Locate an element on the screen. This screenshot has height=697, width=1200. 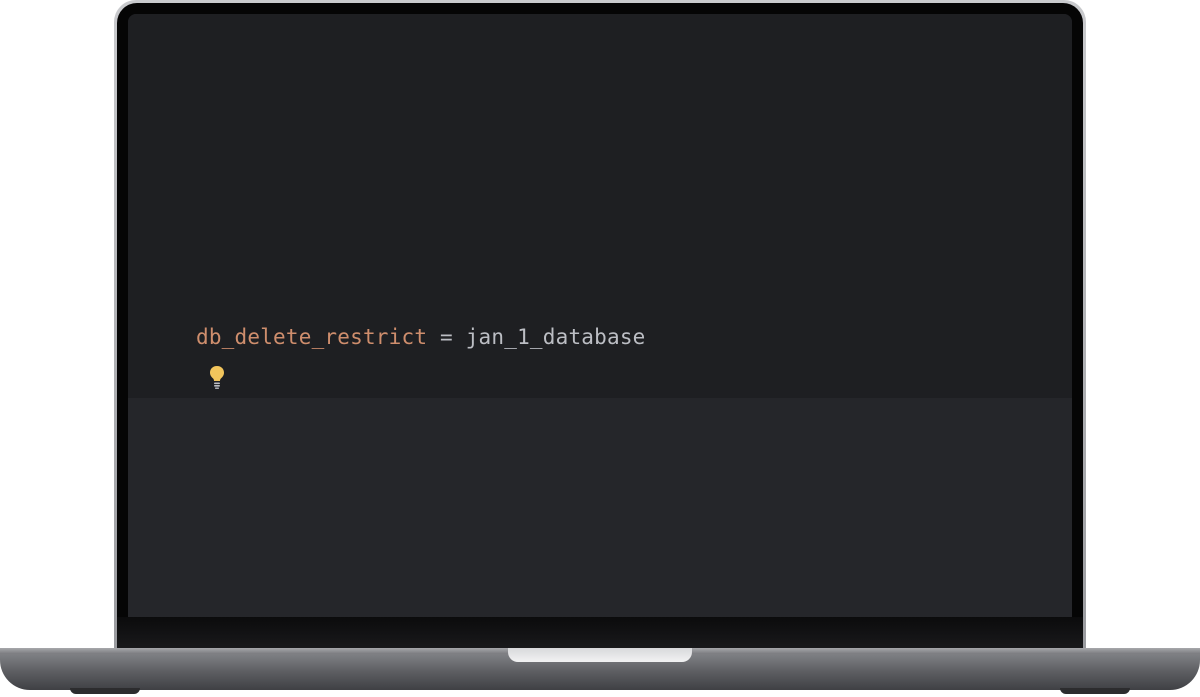
code-line: db_delete_restrict = jan_1_database is located at coordinates (421, 337).